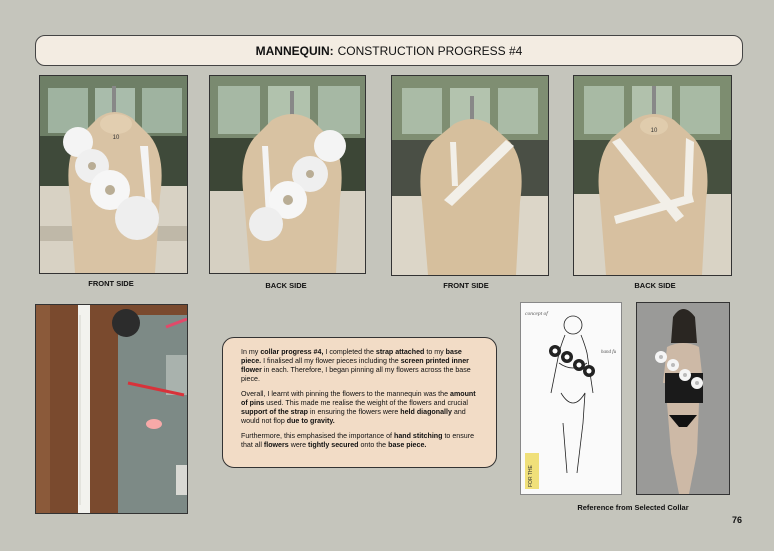 This screenshot has height=551, width=774. I want to click on photo-strap-table, so click(111, 409).